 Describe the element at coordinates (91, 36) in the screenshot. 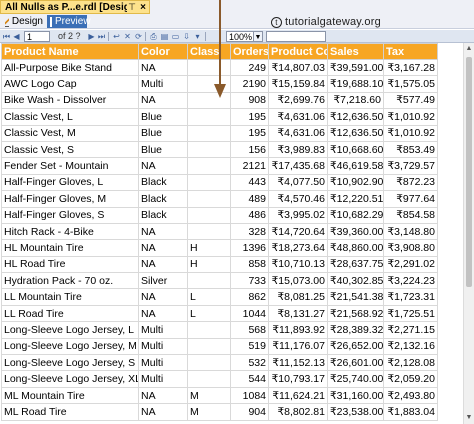

I see `next-page-icon: ▶` at that location.